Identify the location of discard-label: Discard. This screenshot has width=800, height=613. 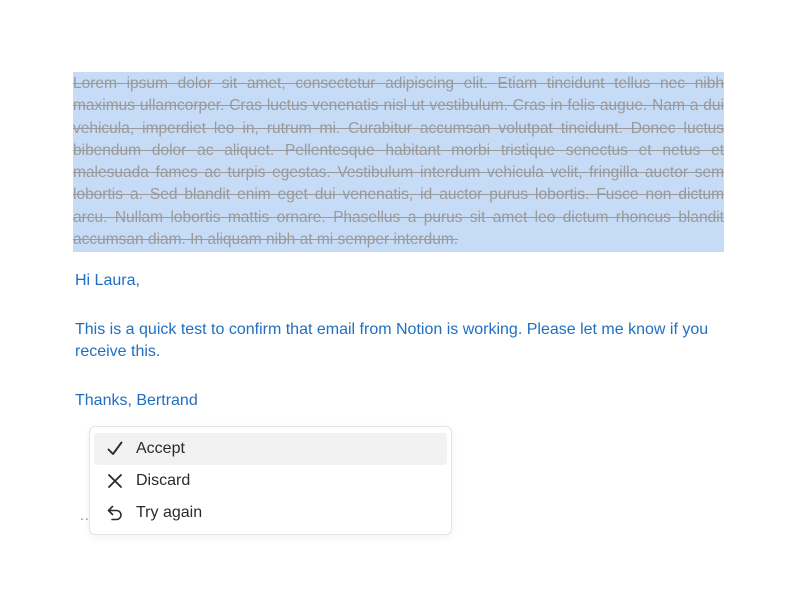
(163, 480).